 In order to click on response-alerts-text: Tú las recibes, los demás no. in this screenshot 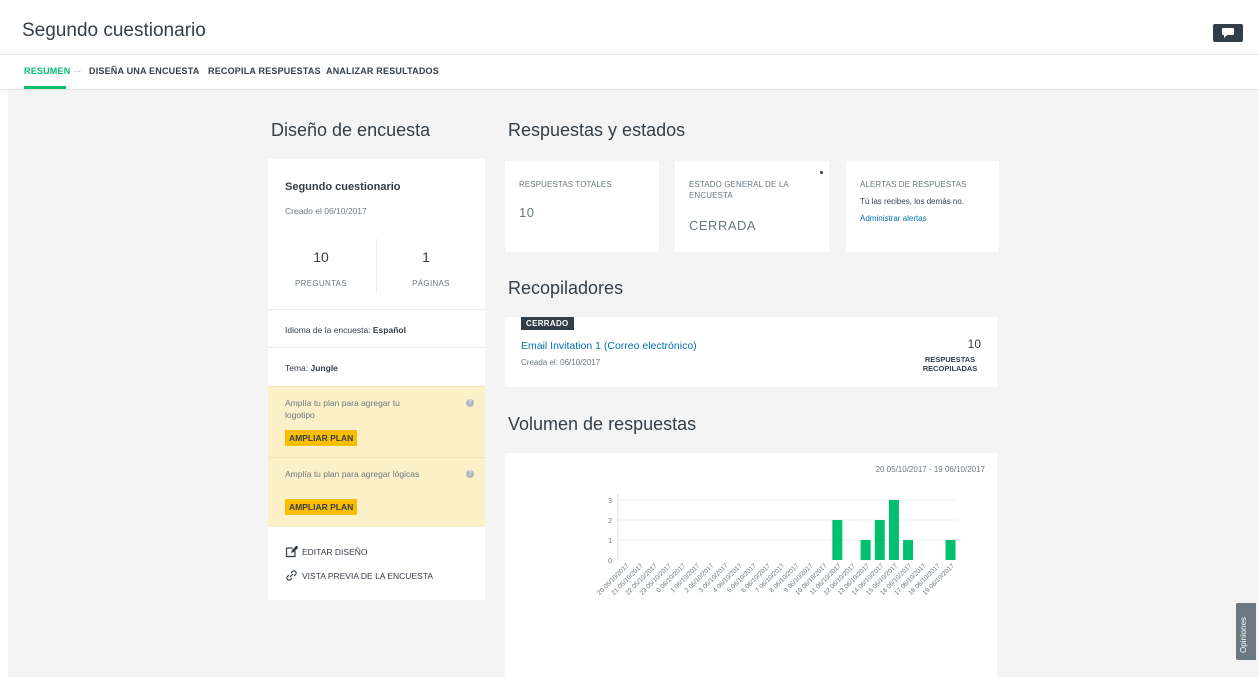, I will do `click(912, 201)`.